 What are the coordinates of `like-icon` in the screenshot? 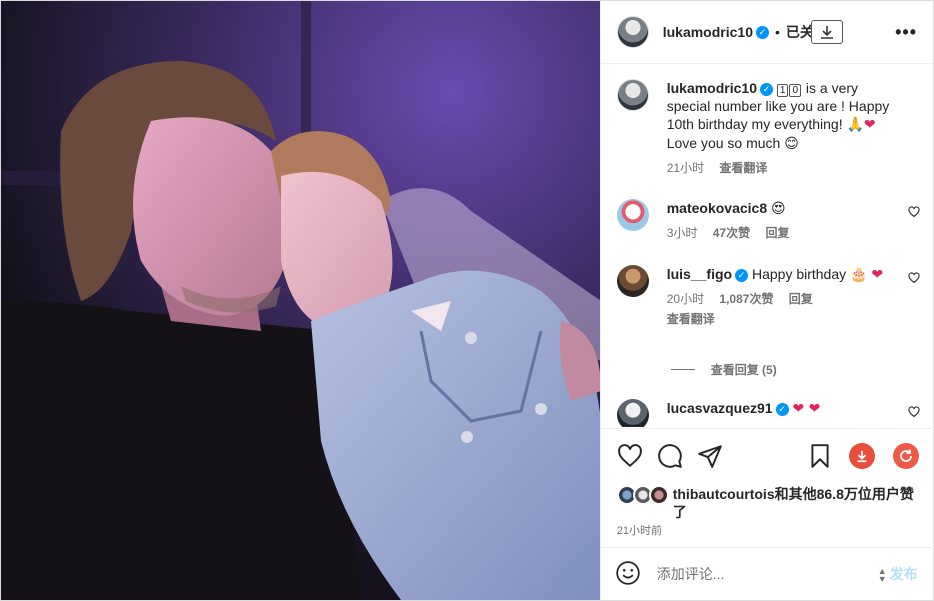 It's located at (630, 456).